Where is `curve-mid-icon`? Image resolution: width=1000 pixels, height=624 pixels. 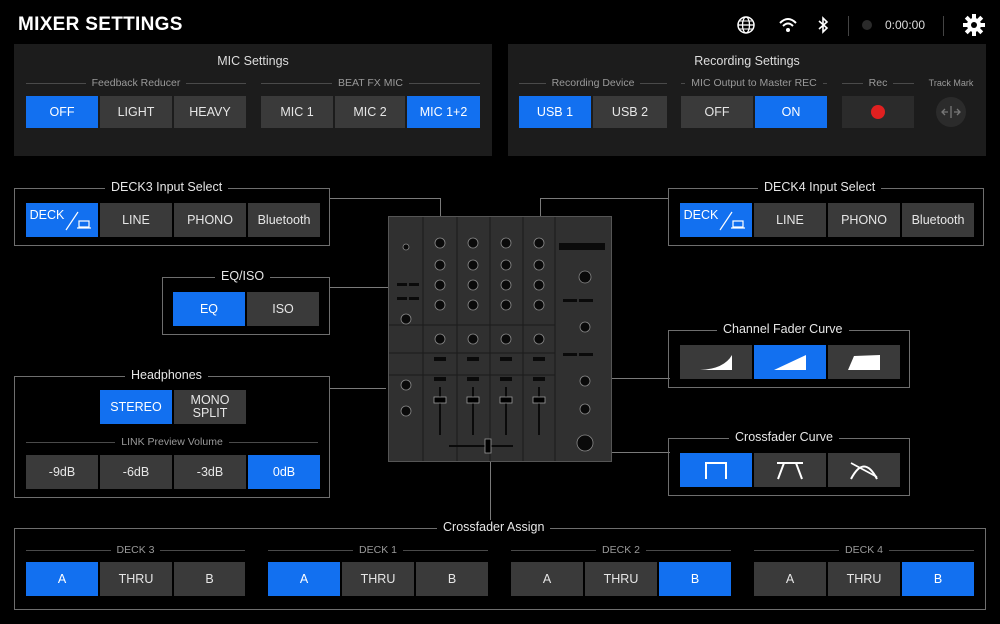 curve-mid-icon is located at coordinates (790, 471).